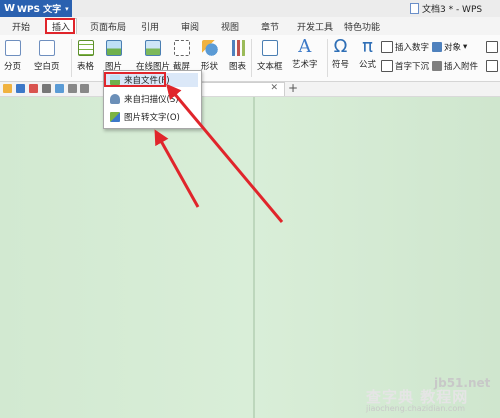 The image size is (500, 418). I want to click on annotation-arrows, so click(219, 153).